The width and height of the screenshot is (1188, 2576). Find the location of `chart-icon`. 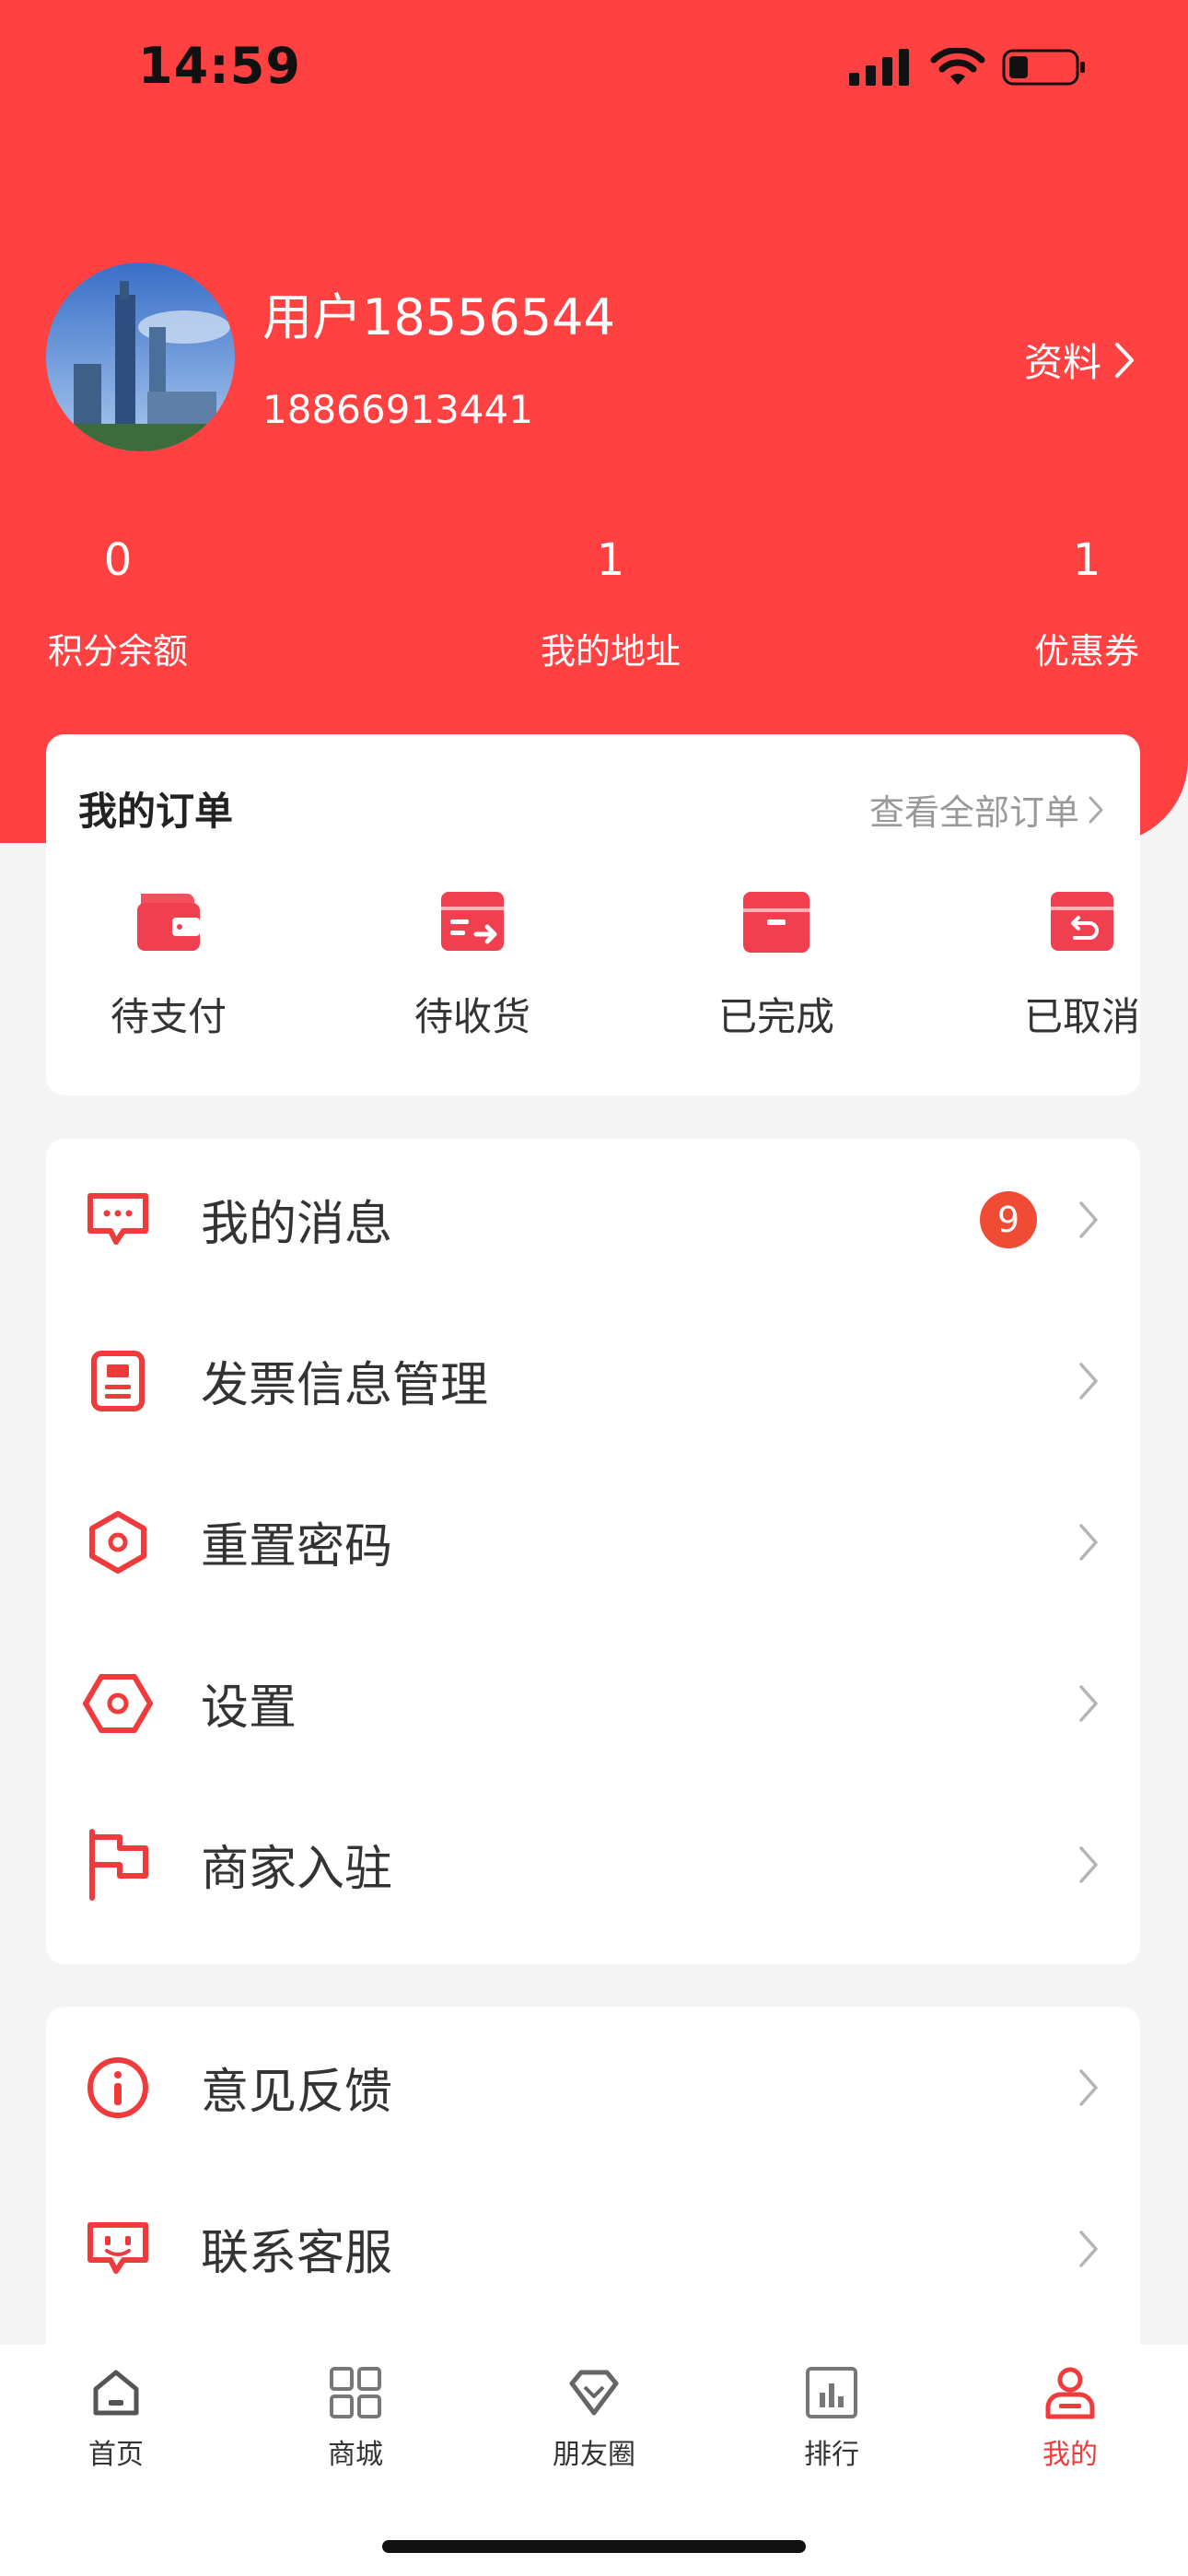

chart-icon is located at coordinates (831, 2392).